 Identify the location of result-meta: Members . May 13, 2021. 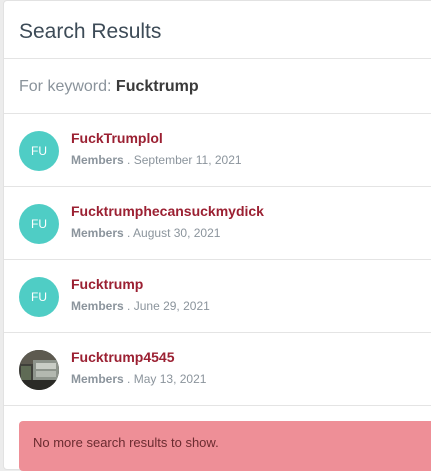
(138, 379).